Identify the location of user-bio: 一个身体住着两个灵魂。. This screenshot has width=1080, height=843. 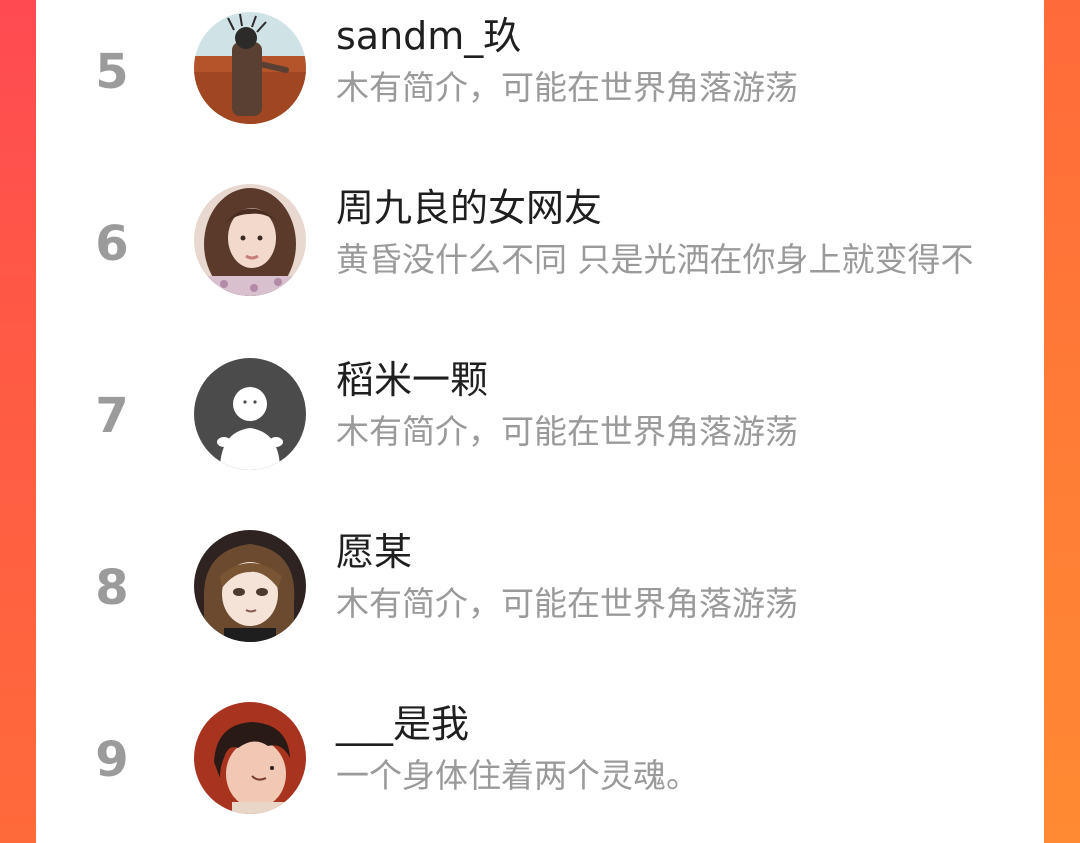
(517, 776).